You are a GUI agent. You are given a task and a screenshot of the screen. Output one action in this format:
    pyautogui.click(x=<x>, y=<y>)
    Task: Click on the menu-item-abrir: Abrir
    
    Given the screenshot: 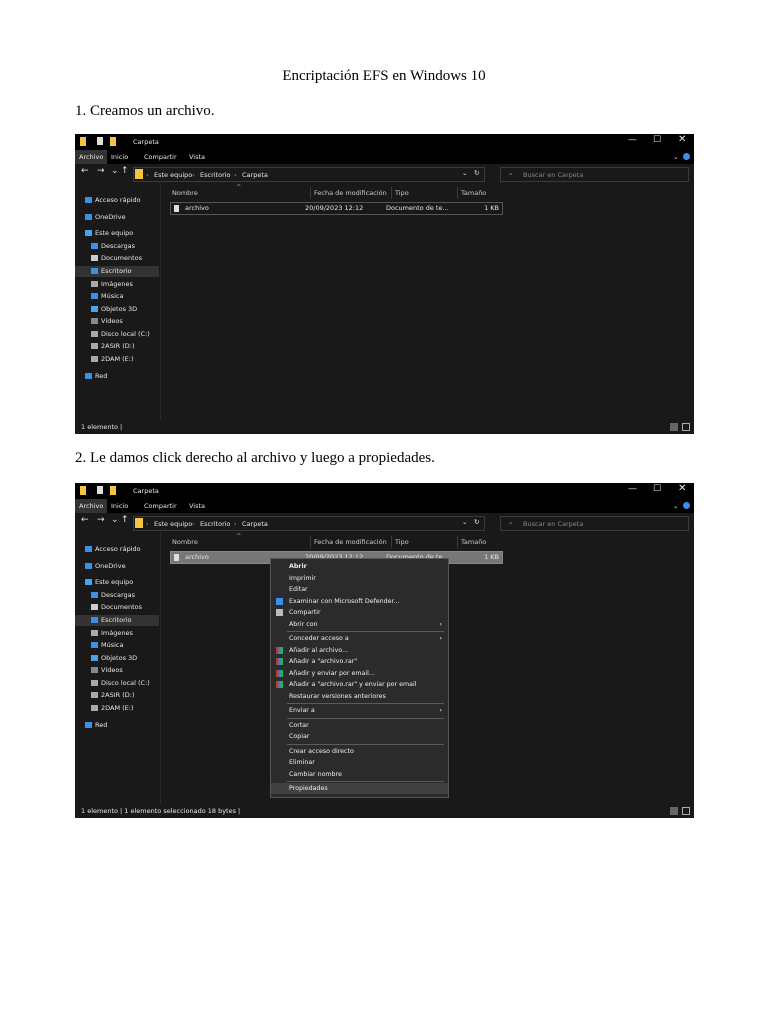 What is the action you would take?
    pyautogui.click(x=359, y=566)
    